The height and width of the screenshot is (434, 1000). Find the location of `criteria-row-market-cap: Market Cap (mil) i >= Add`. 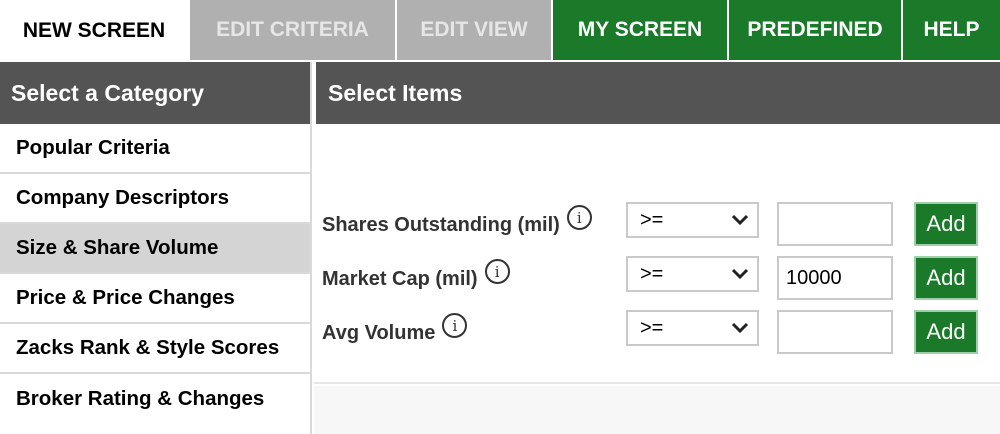

criteria-row-market-cap: Market Cap (mil) i >= Add is located at coordinates (657, 279).